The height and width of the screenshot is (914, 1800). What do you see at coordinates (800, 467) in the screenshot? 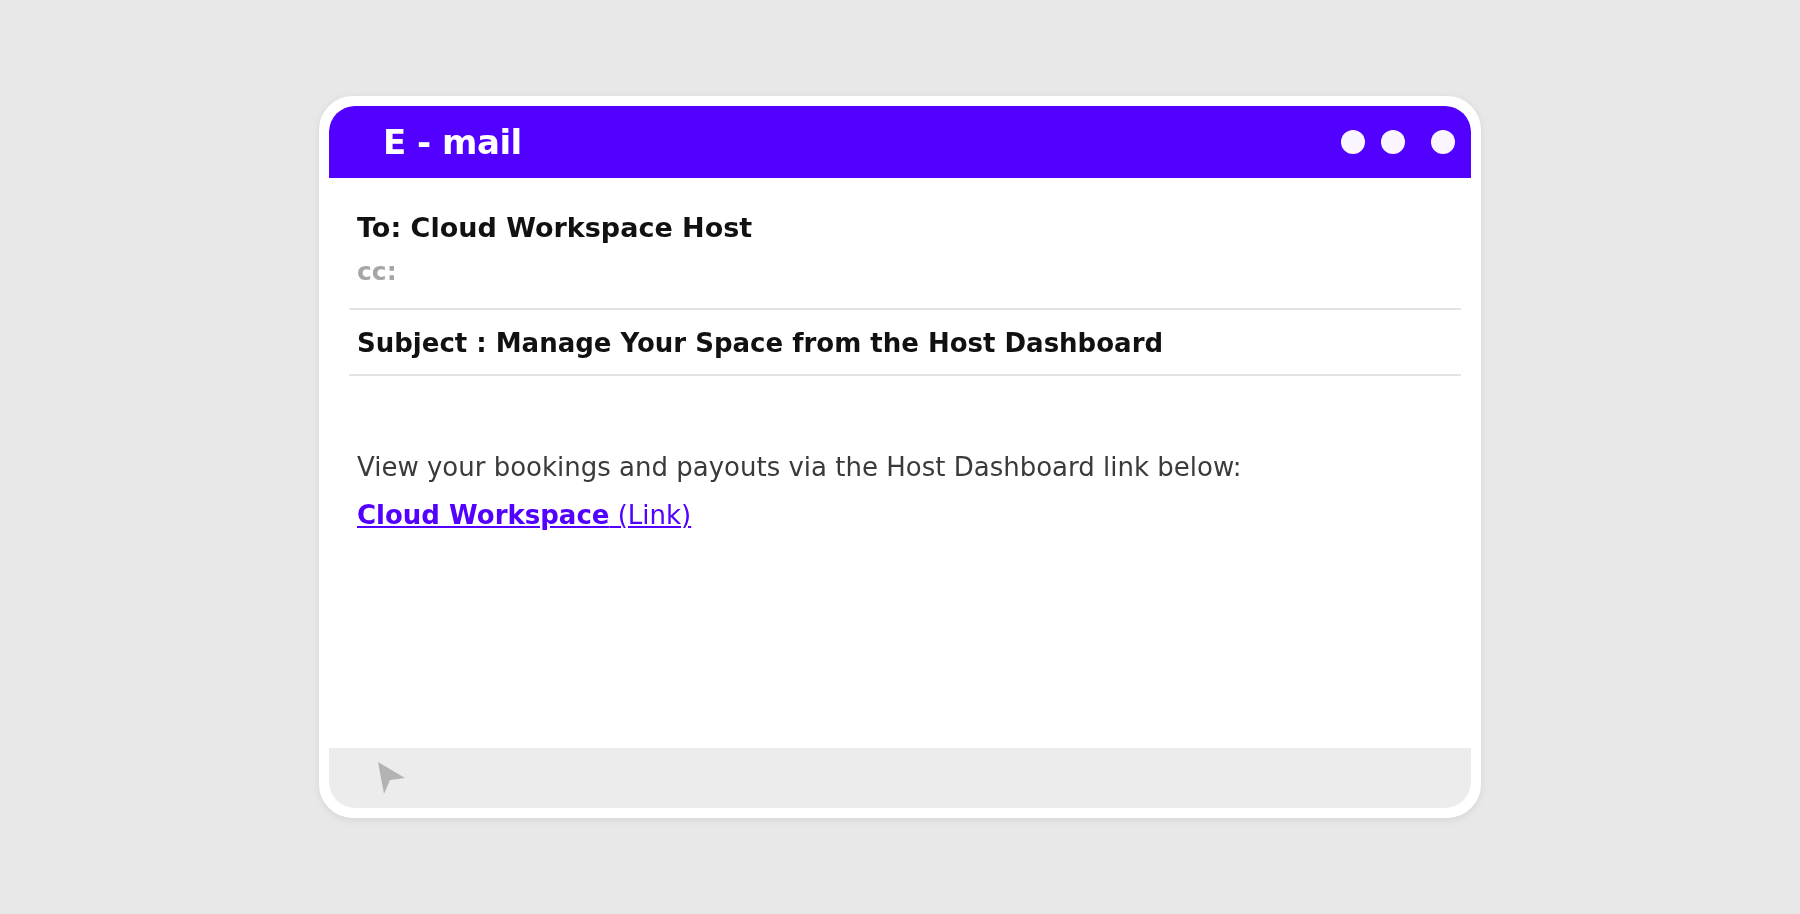
I see `message-text: View your bookings and payouts via the Host Dashboard link below:` at bounding box center [800, 467].